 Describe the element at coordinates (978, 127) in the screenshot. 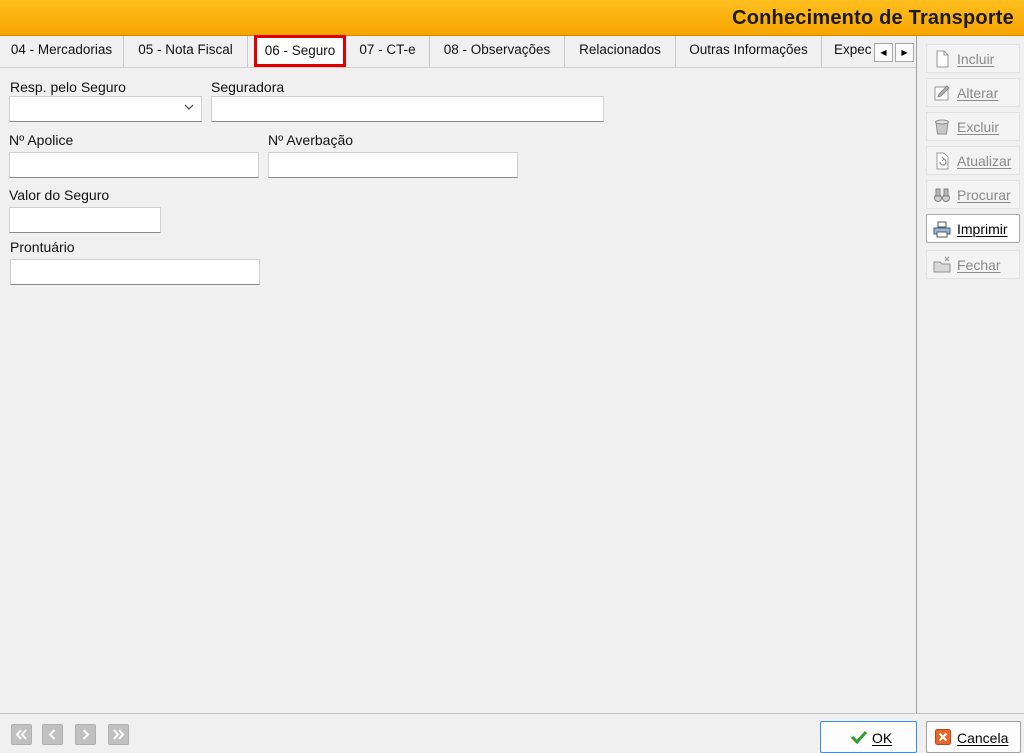

I see `excluir-label: Excluir` at that location.